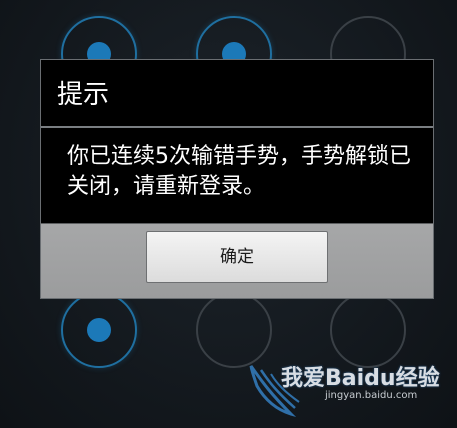 The width and height of the screenshot is (457, 428). What do you see at coordinates (237, 94) in the screenshot?
I see `dialog-title: 提示` at bounding box center [237, 94].